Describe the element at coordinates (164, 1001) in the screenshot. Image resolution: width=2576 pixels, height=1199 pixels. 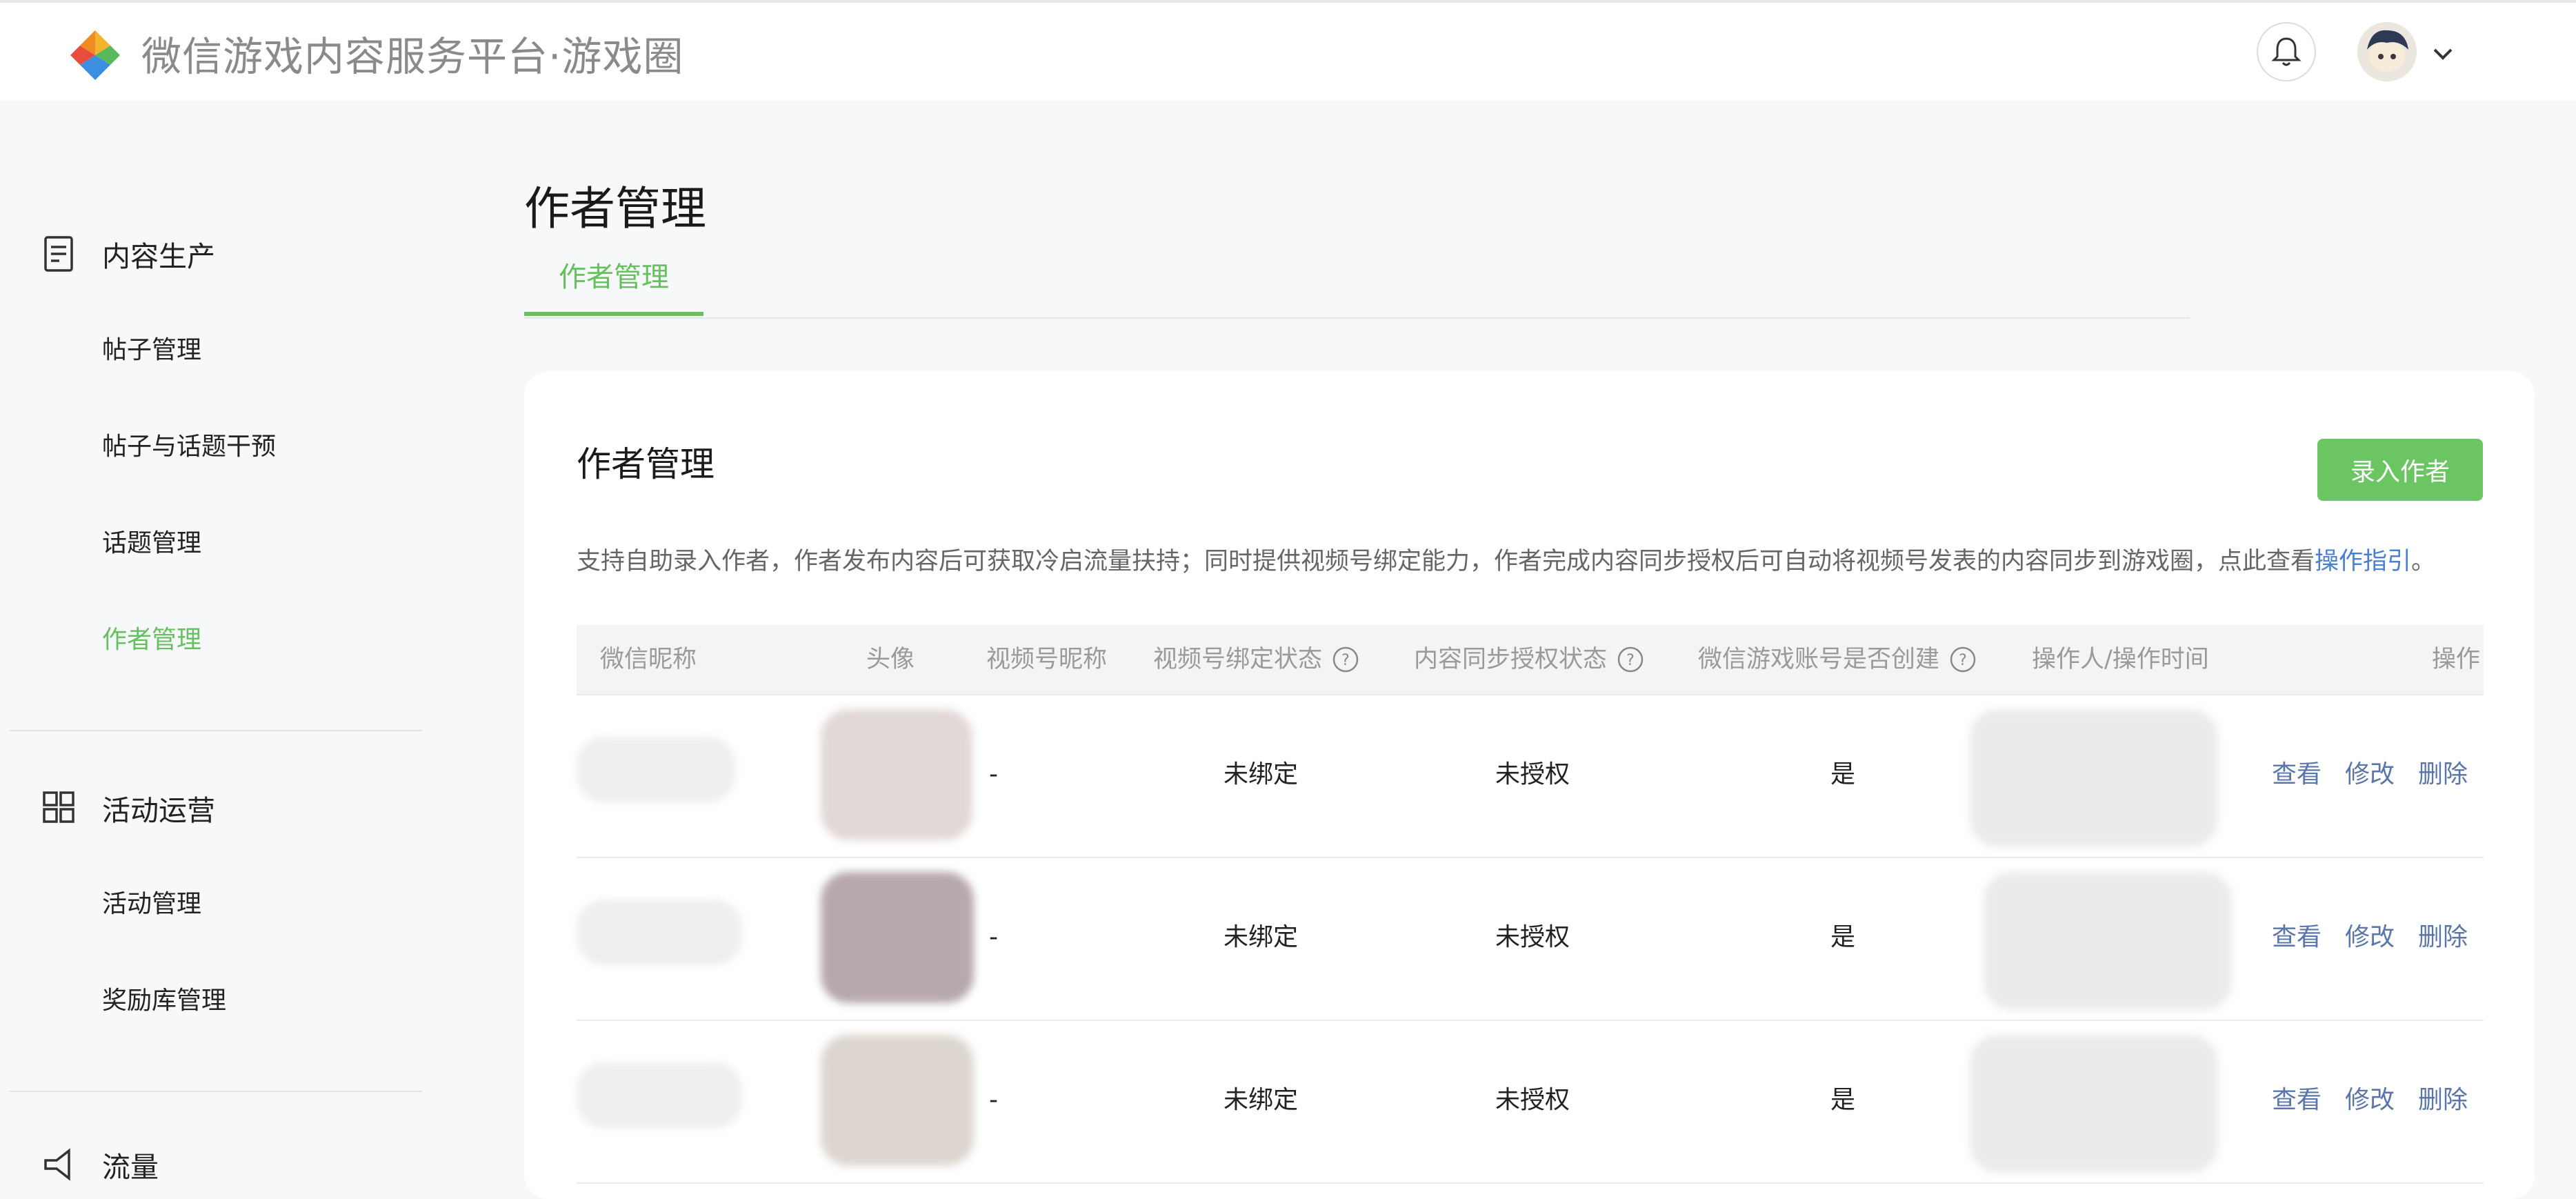
I see `sidebar-item-rewards: 奖励库管理` at that location.